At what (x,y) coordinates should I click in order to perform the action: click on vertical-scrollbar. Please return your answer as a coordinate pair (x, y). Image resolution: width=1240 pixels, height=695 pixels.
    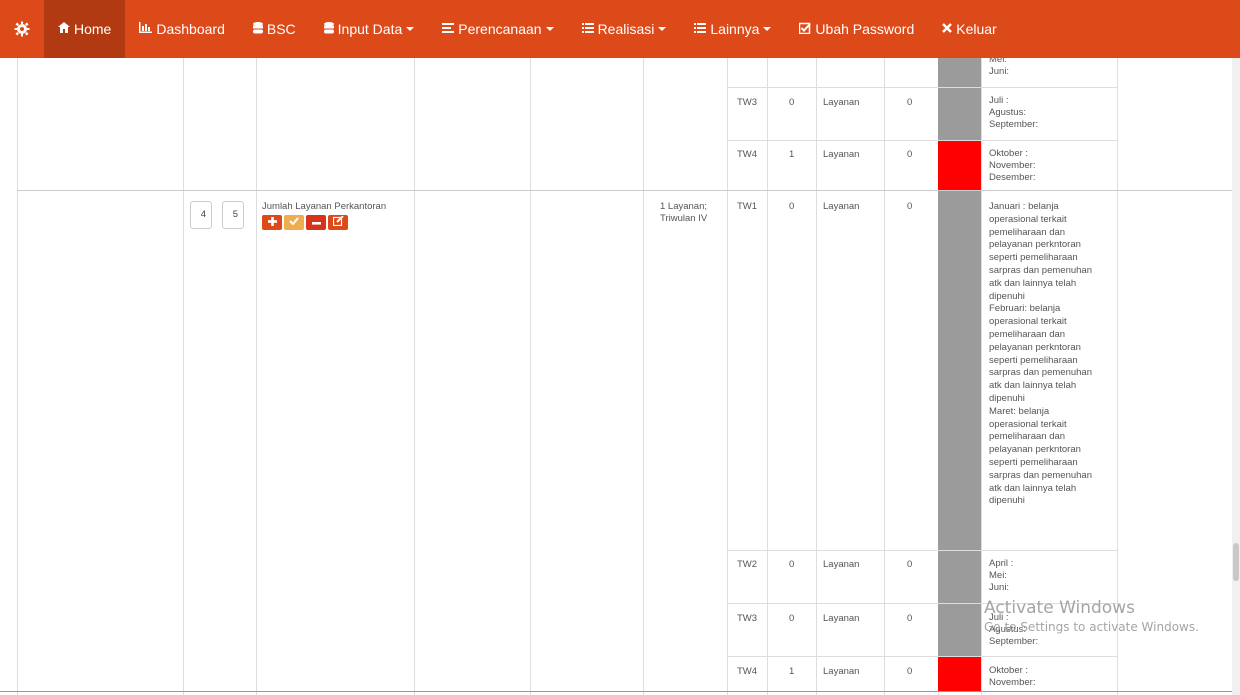
    Looking at the image, I should click on (1236, 376).